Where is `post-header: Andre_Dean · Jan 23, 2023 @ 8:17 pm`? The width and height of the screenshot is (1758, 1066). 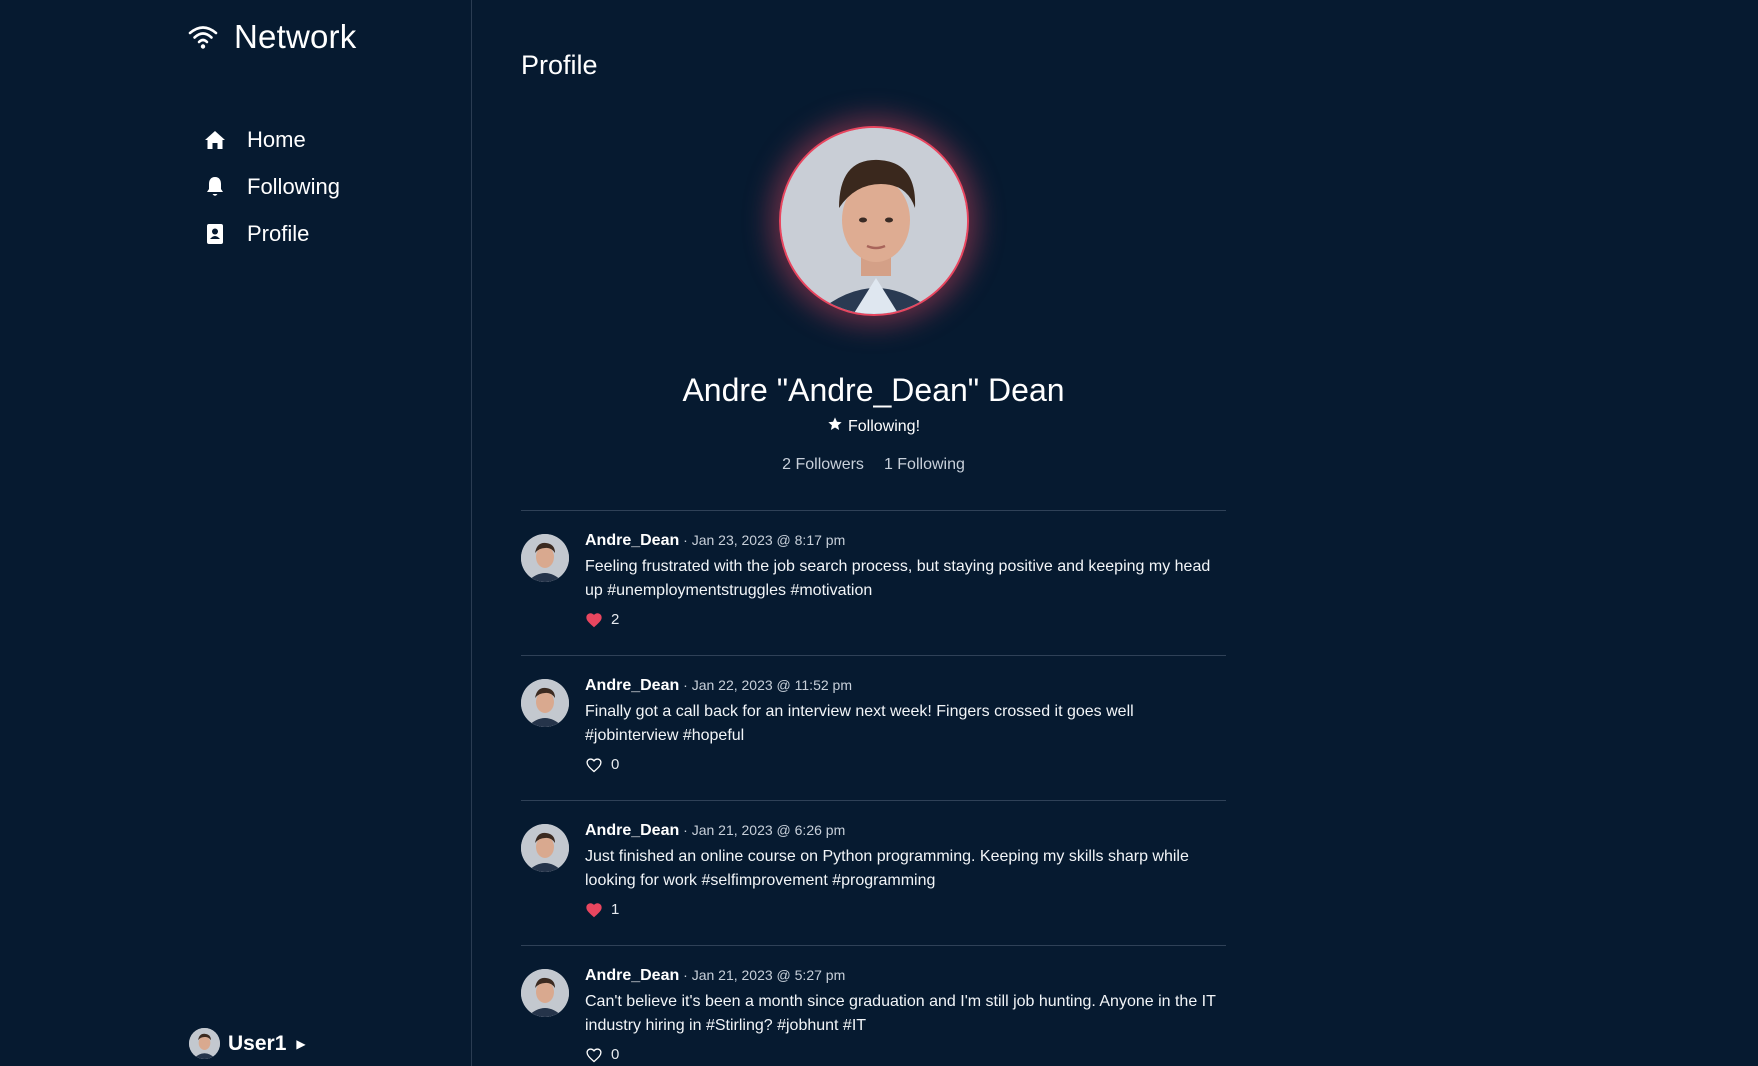 post-header: Andre_Dean · Jan 23, 2023 @ 8:17 pm is located at coordinates (905, 540).